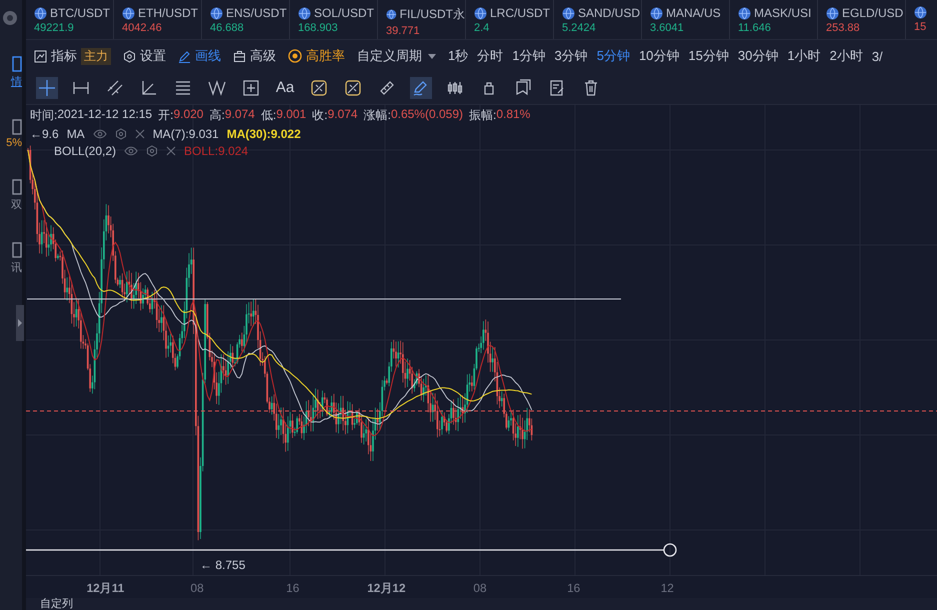 The height and width of the screenshot is (610, 937). Describe the element at coordinates (54, 28) in the screenshot. I see `ticker-price: 49221.9` at that location.